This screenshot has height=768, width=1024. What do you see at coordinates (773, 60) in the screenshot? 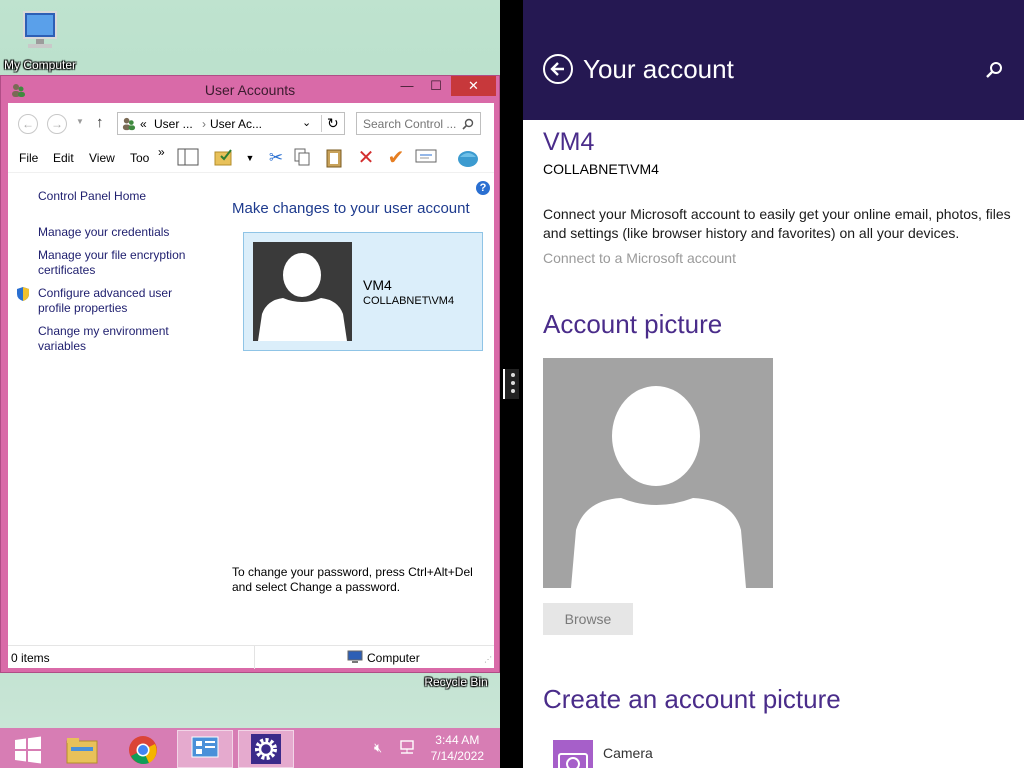
I see `settings-header: Your account` at bounding box center [773, 60].